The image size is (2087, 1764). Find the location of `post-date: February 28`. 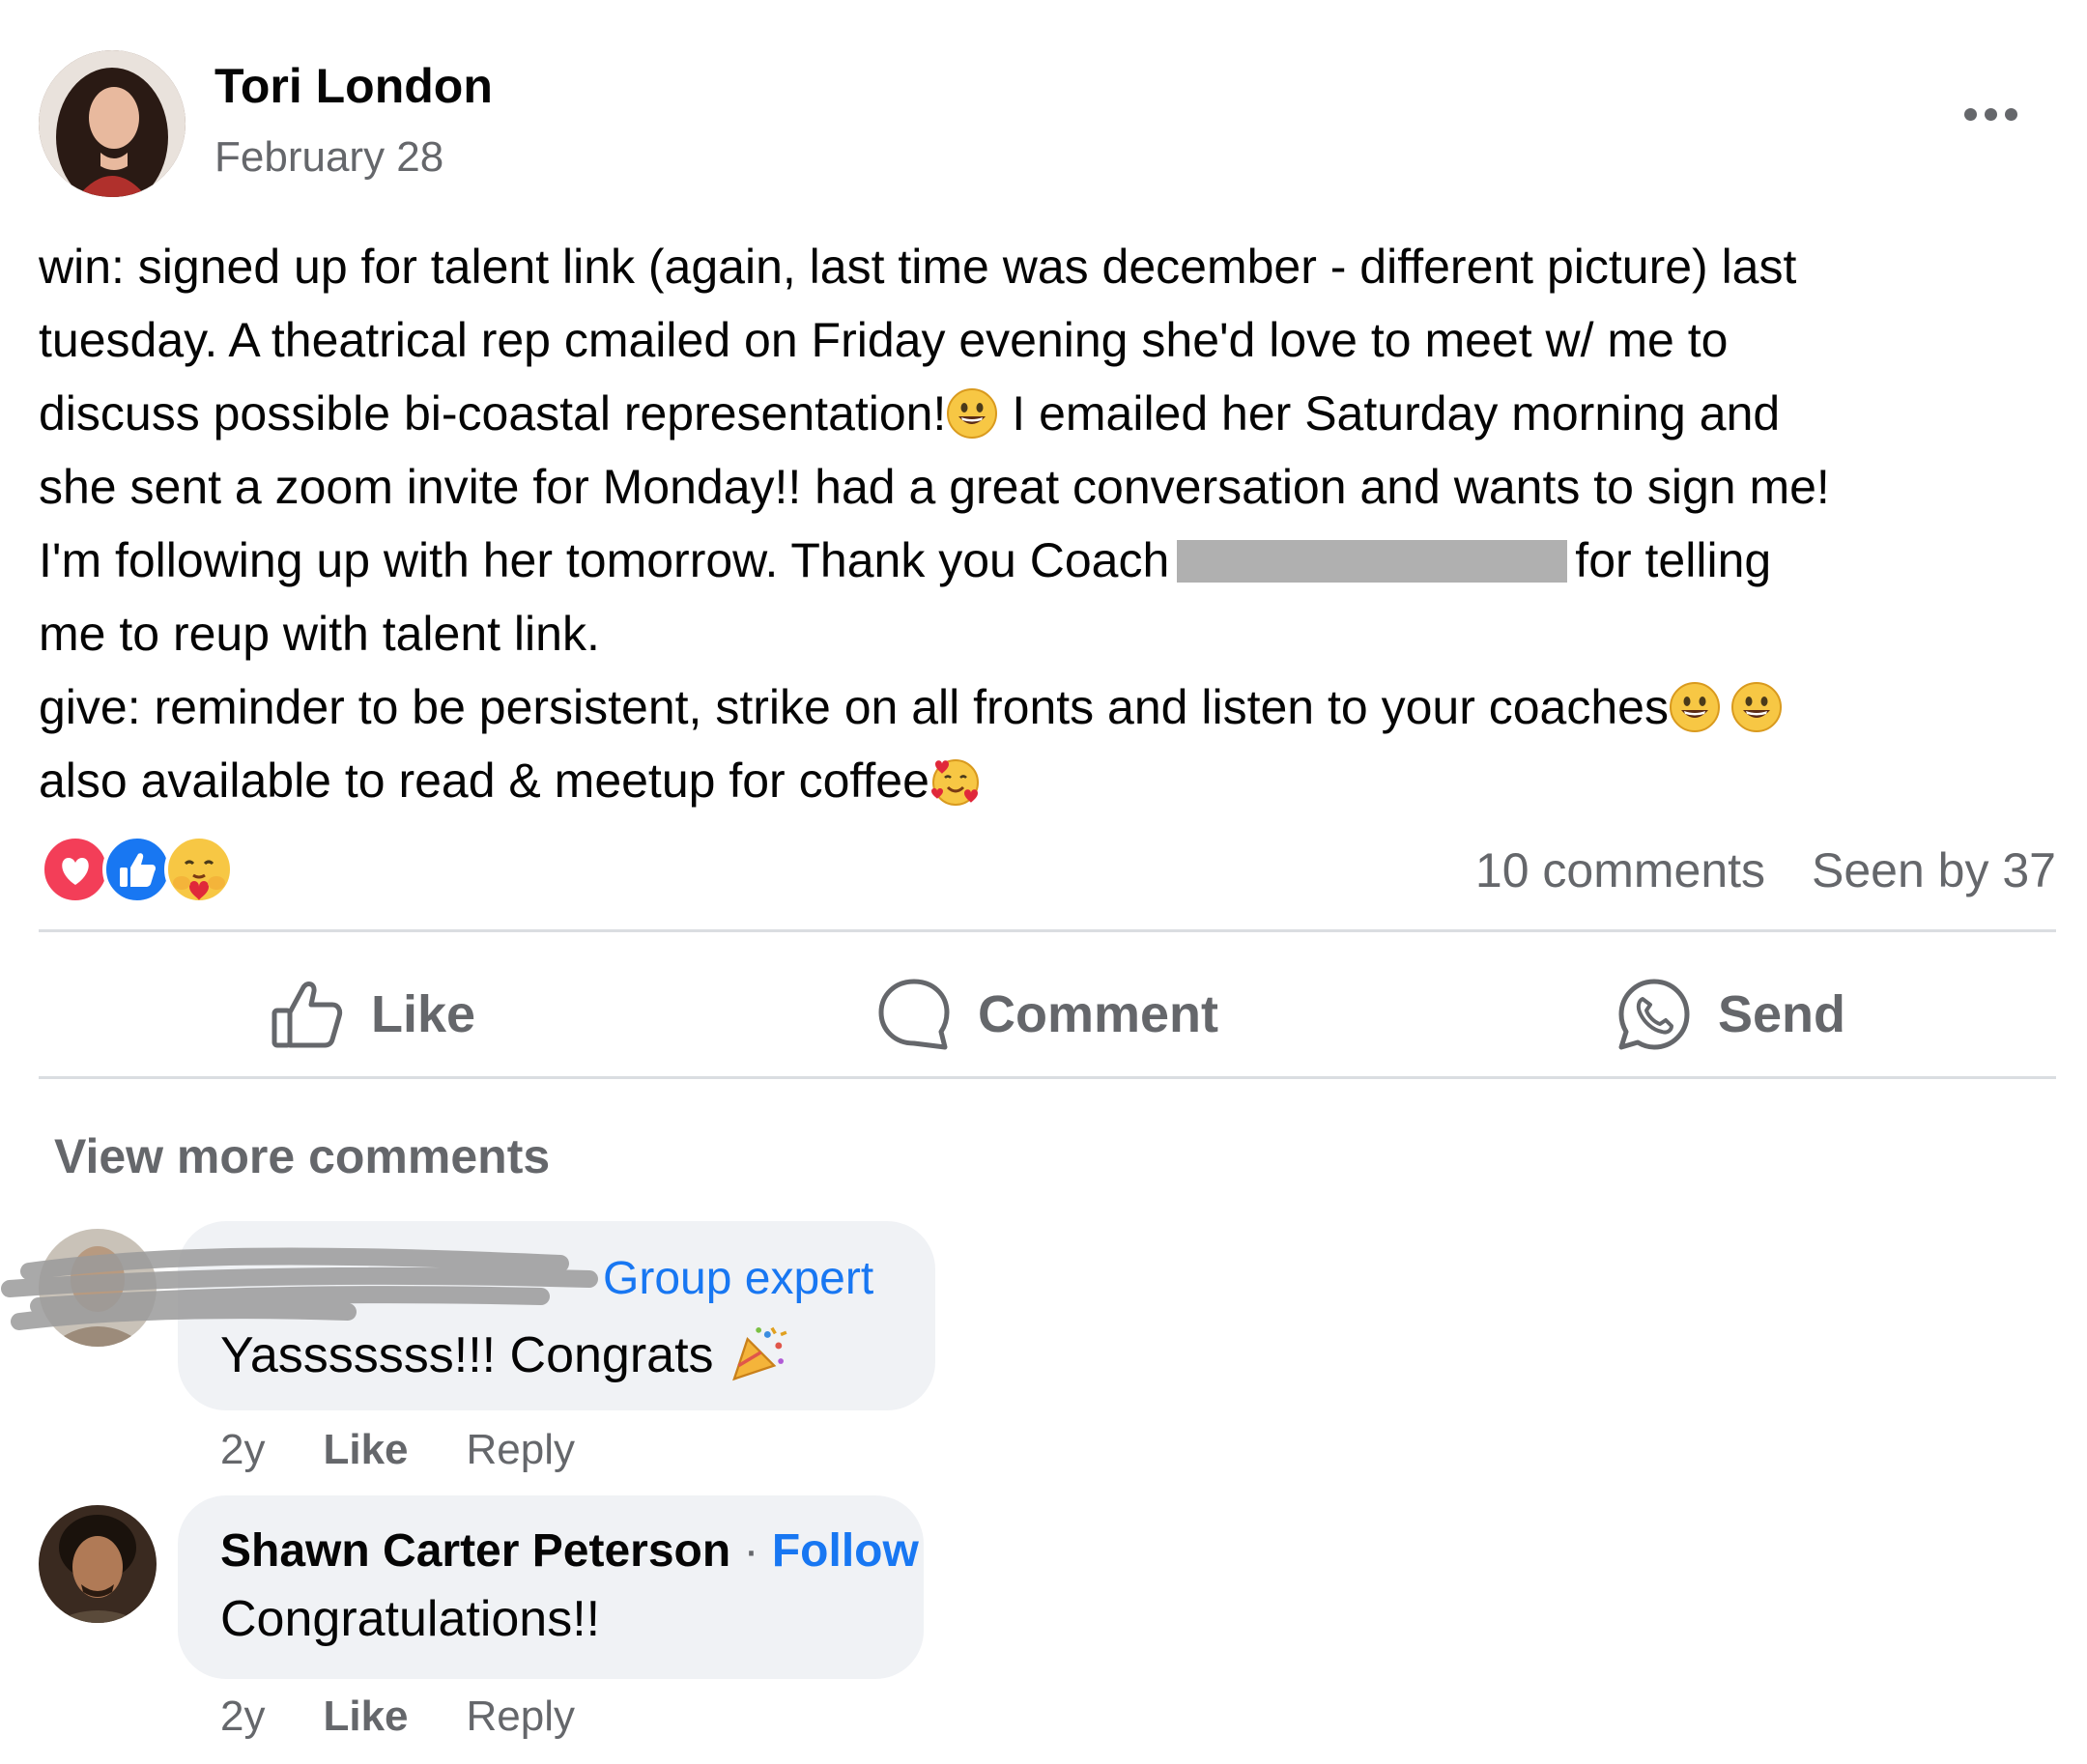

post-date: February 28 is located at coordinates (328, 157).